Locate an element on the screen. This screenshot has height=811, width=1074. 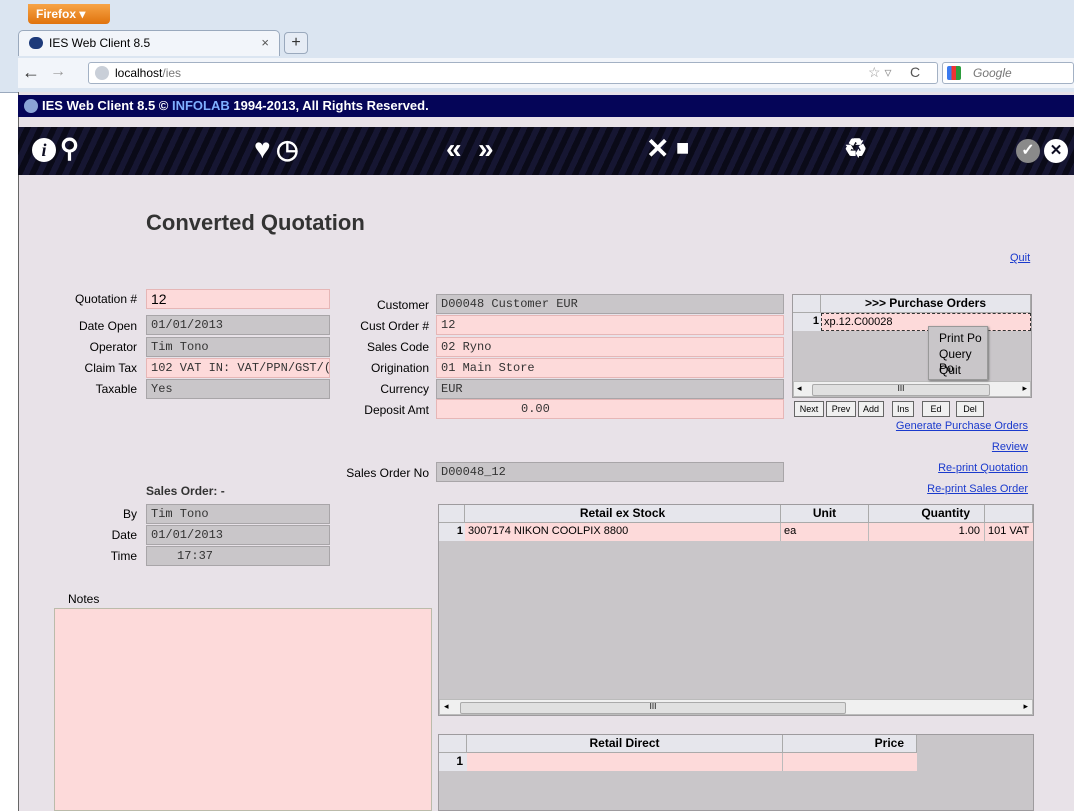
tools-icon: ✕ is located at coordinates (657, 148).